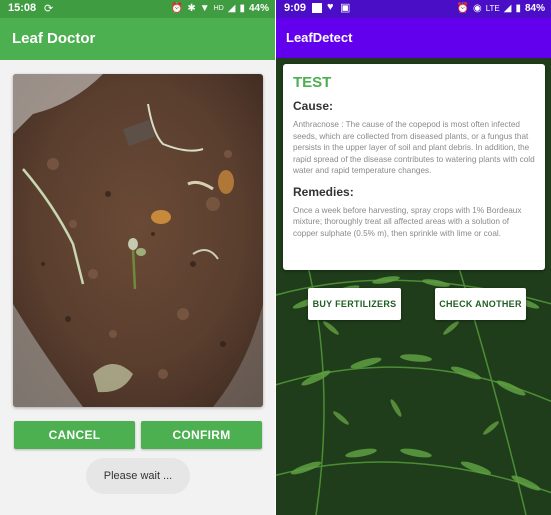  I want to click on notification-icon, so click(317, 8).